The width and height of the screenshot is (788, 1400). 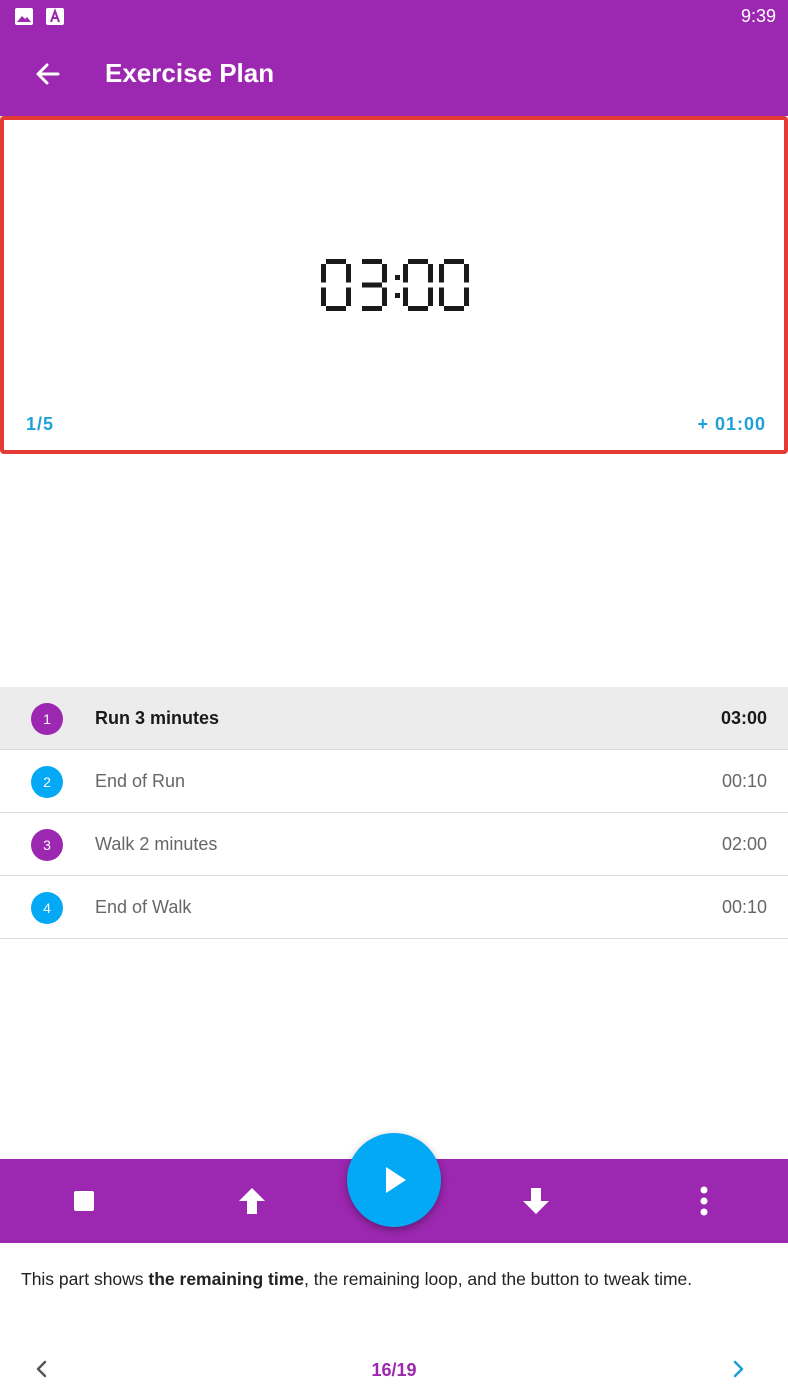 What do you see at coordinates (47, 782) in the screenshot?
I see `step-number-badge: 2` at bounding box center [47, 782].